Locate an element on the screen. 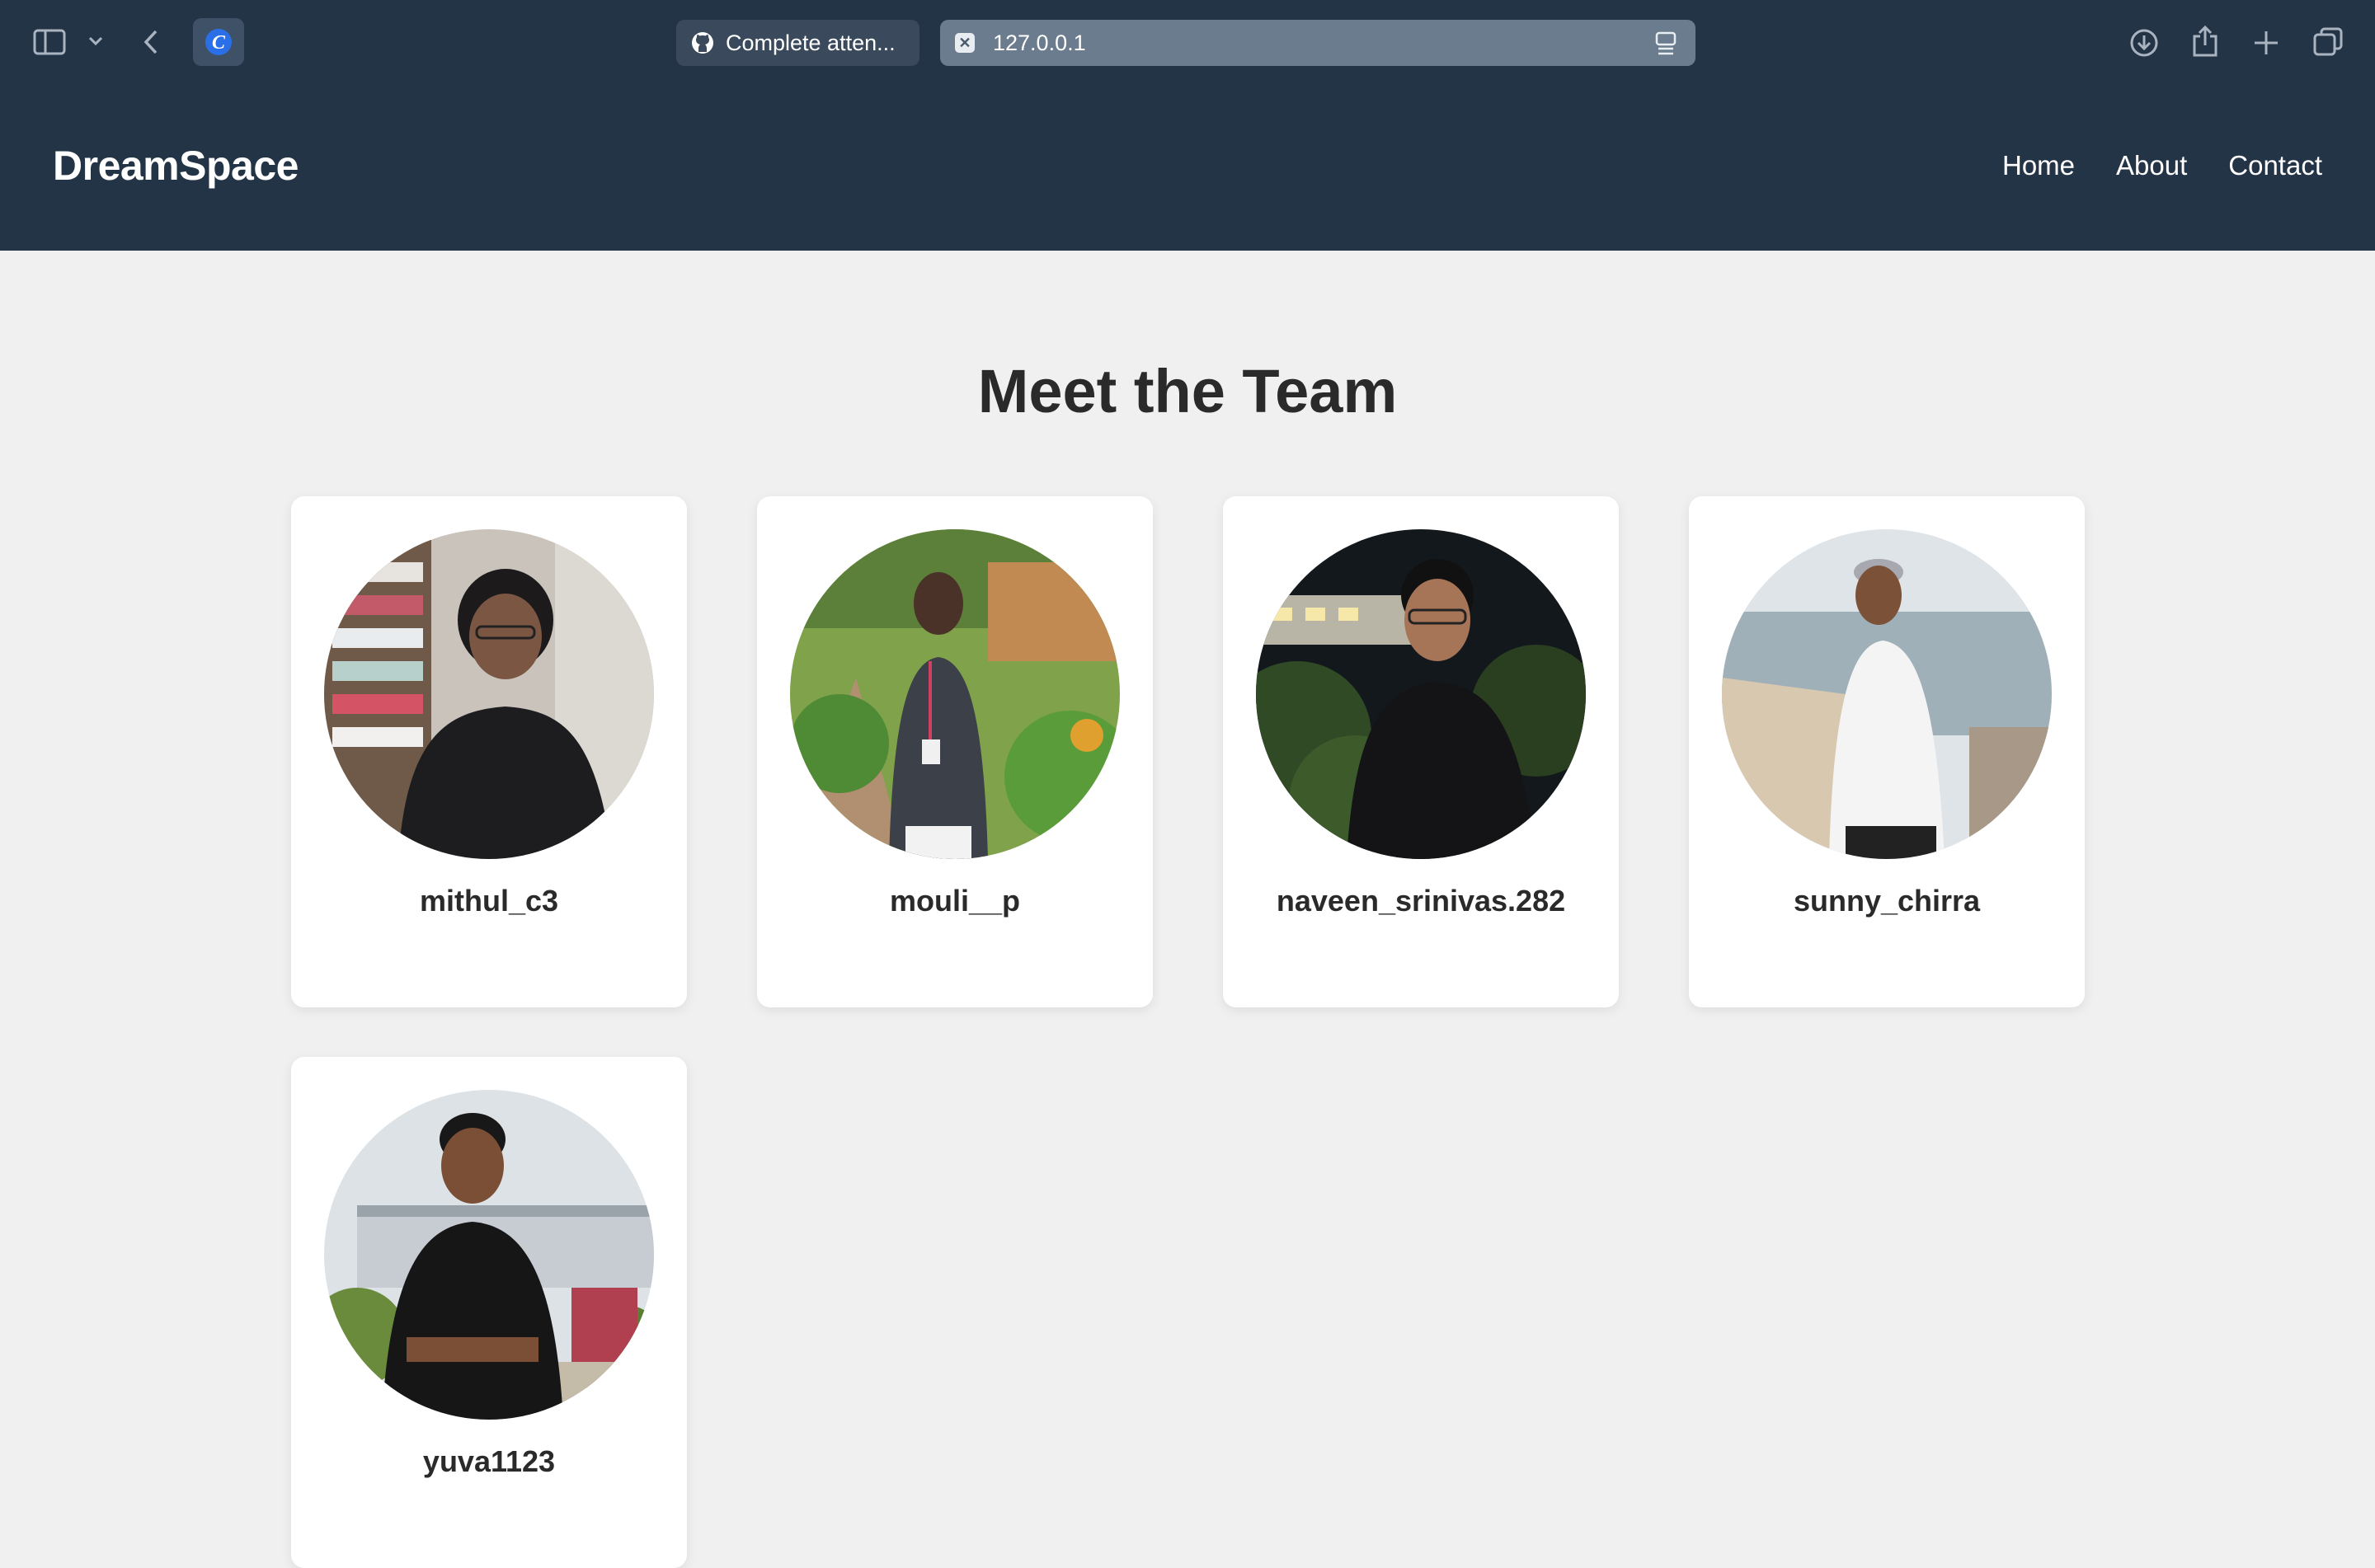 The width and height of the screenshot is (2375, 1568). sidebar-toggle-icon is located at coordinates (50, 42).